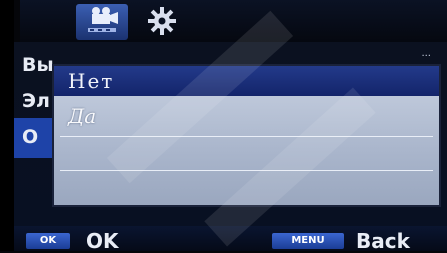  I want to click on back-label: Back, so click(383, 241).